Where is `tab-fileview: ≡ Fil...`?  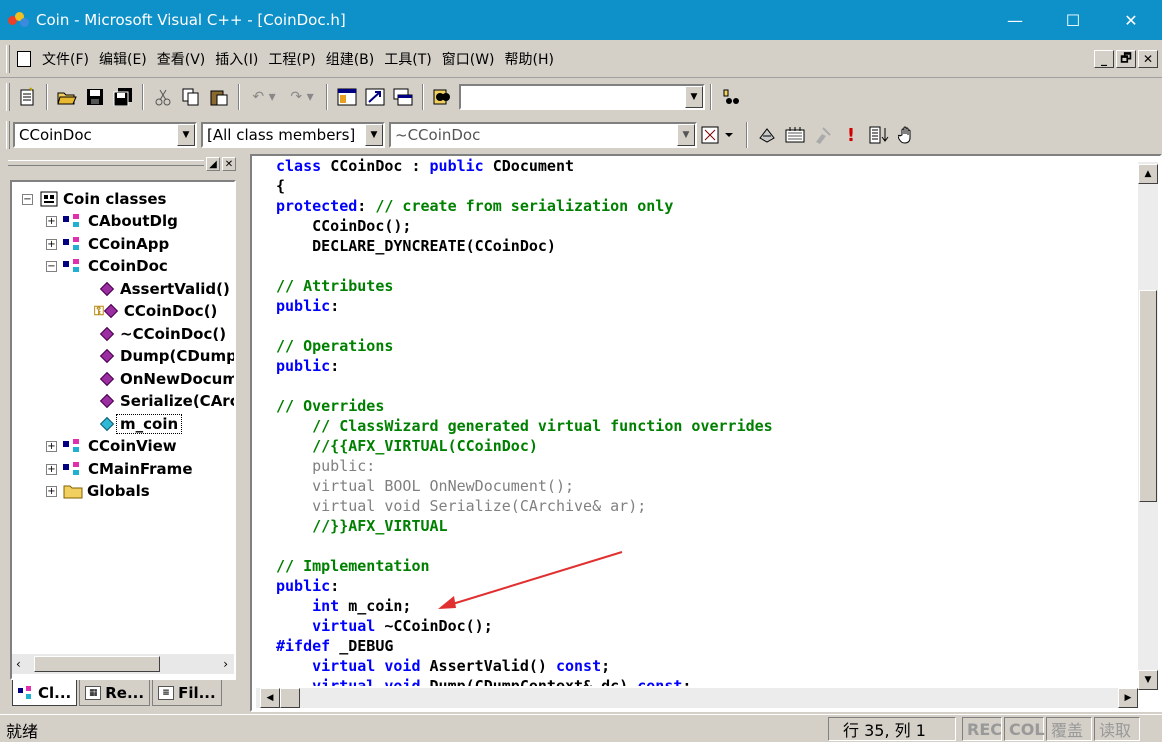 tab-fileview: ≡ Fil... is located at coordinates (187, 693).